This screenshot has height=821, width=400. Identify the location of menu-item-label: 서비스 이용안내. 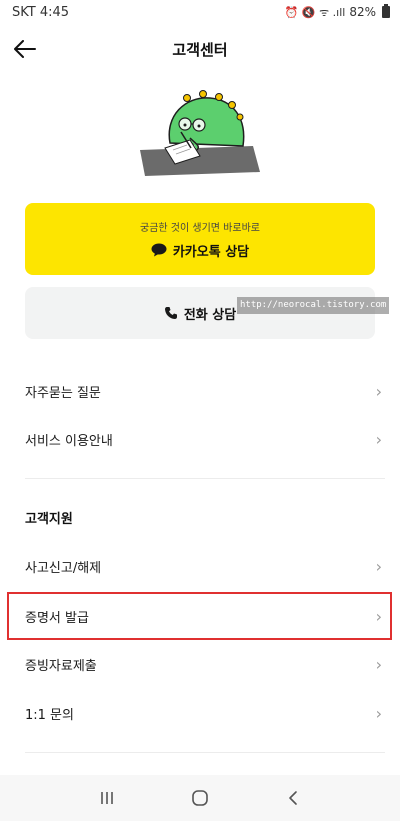
(69, 441).